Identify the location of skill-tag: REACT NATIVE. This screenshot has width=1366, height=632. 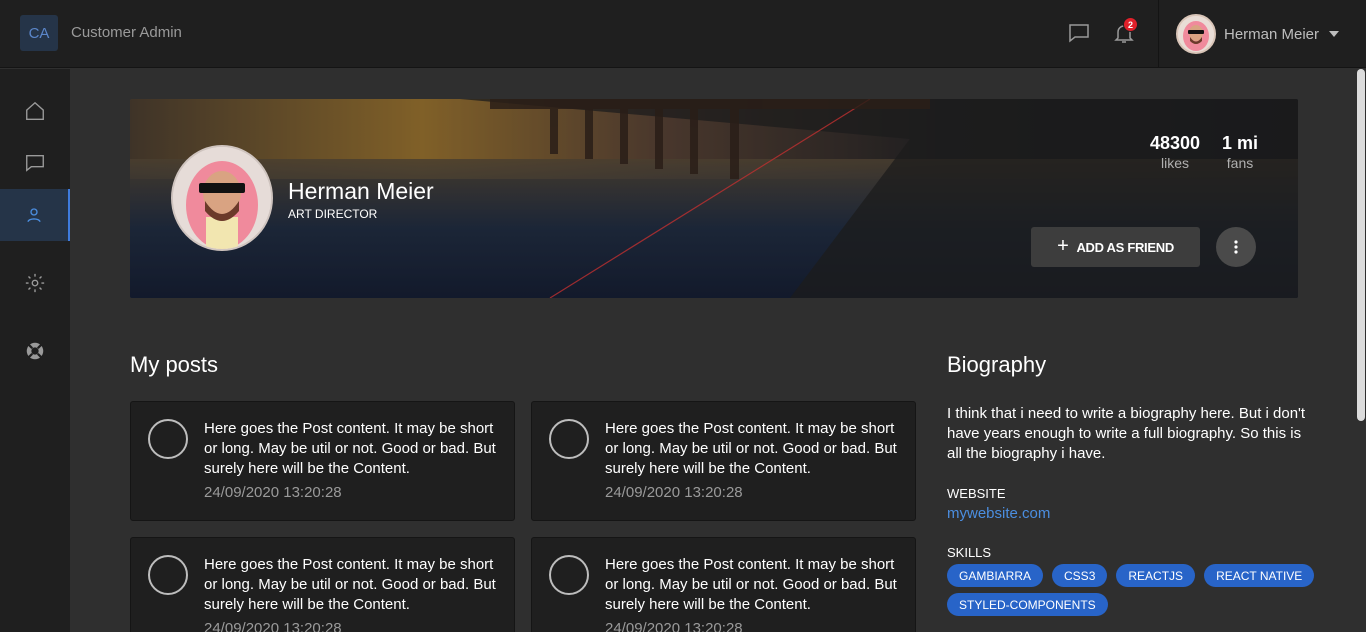
(1259, 575).